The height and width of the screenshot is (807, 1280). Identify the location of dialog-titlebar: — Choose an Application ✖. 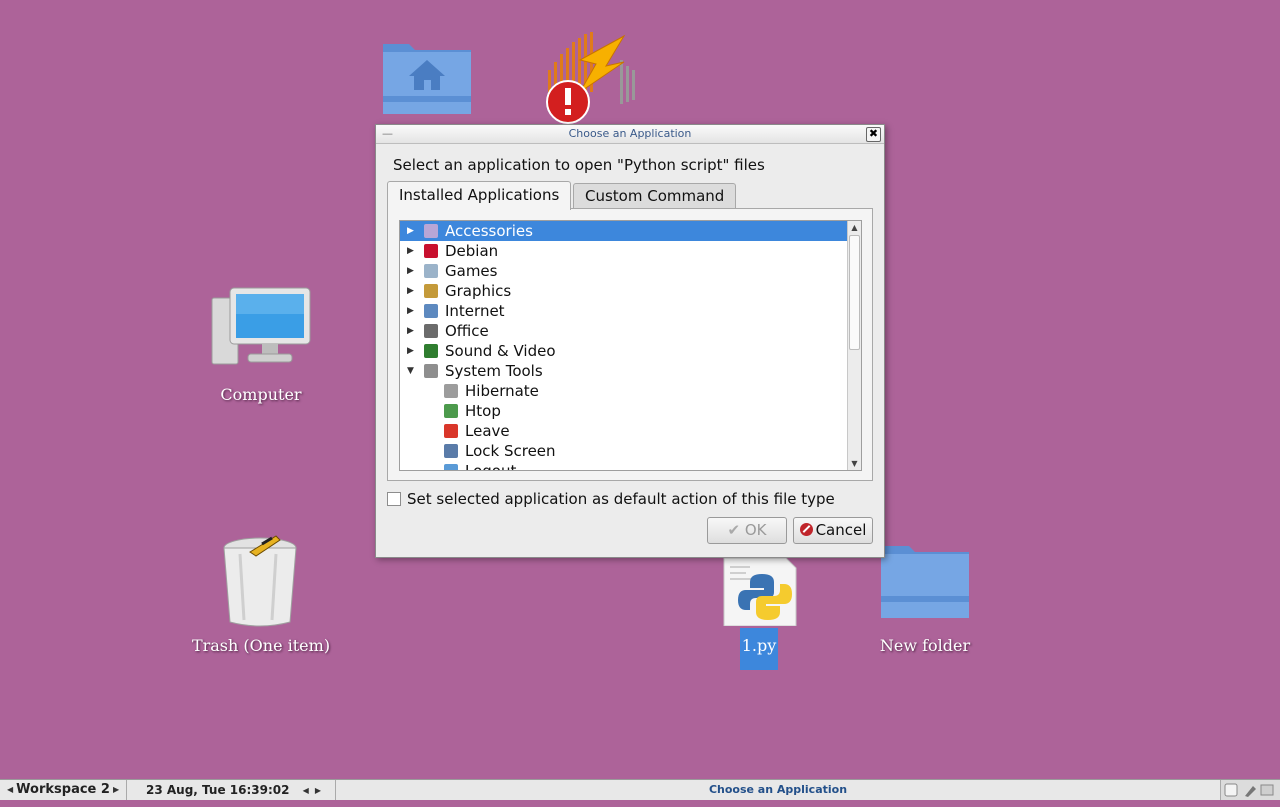
(630, 134).